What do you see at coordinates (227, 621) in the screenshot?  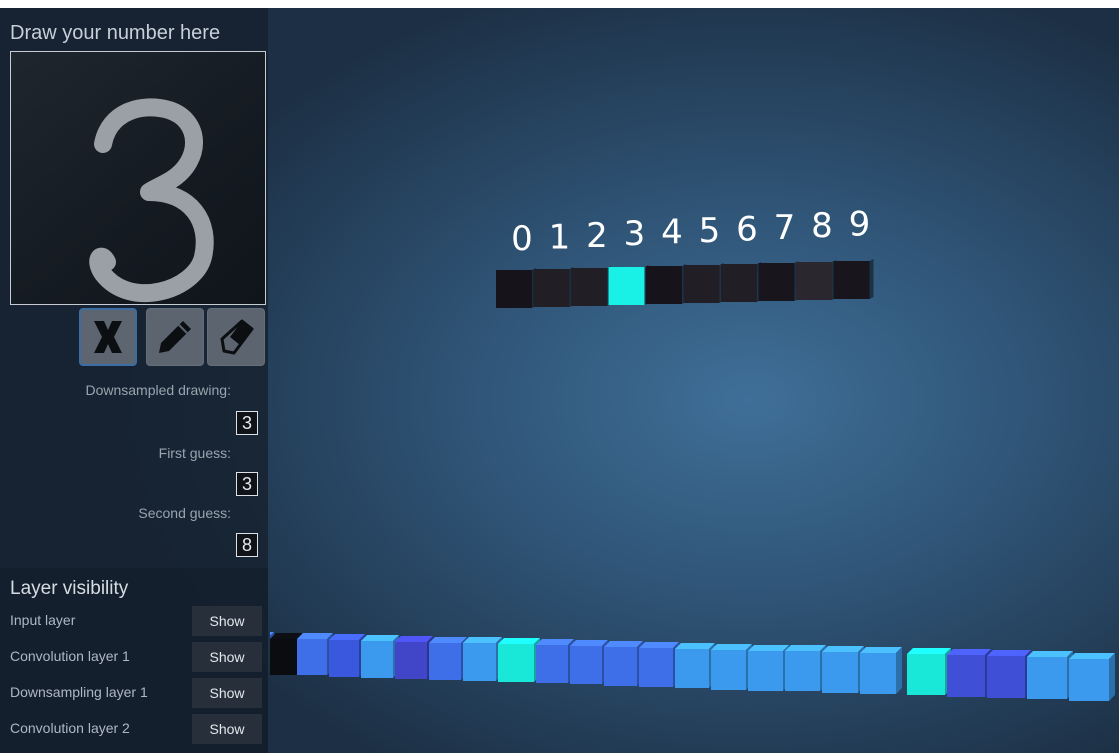 I see `show-input-layer-button: Show` at bounding box center [227, 621].